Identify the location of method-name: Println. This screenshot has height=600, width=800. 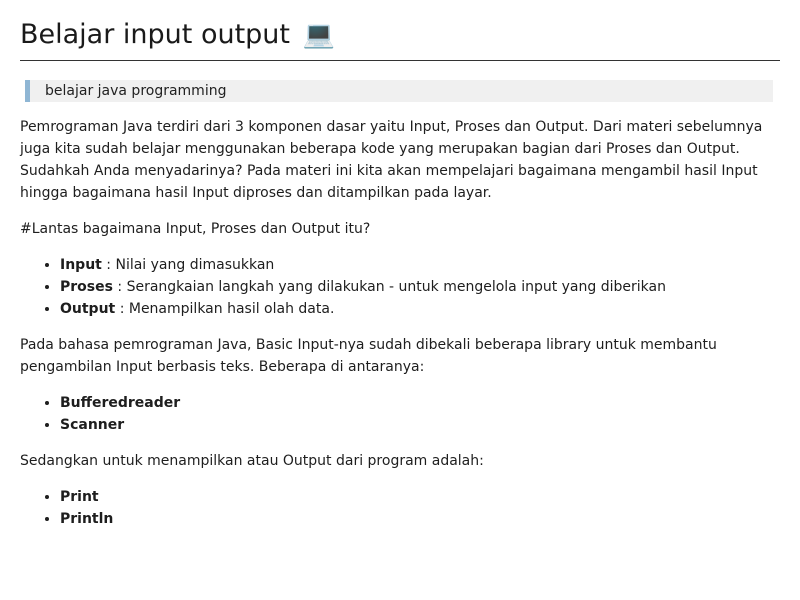
(87, 519).